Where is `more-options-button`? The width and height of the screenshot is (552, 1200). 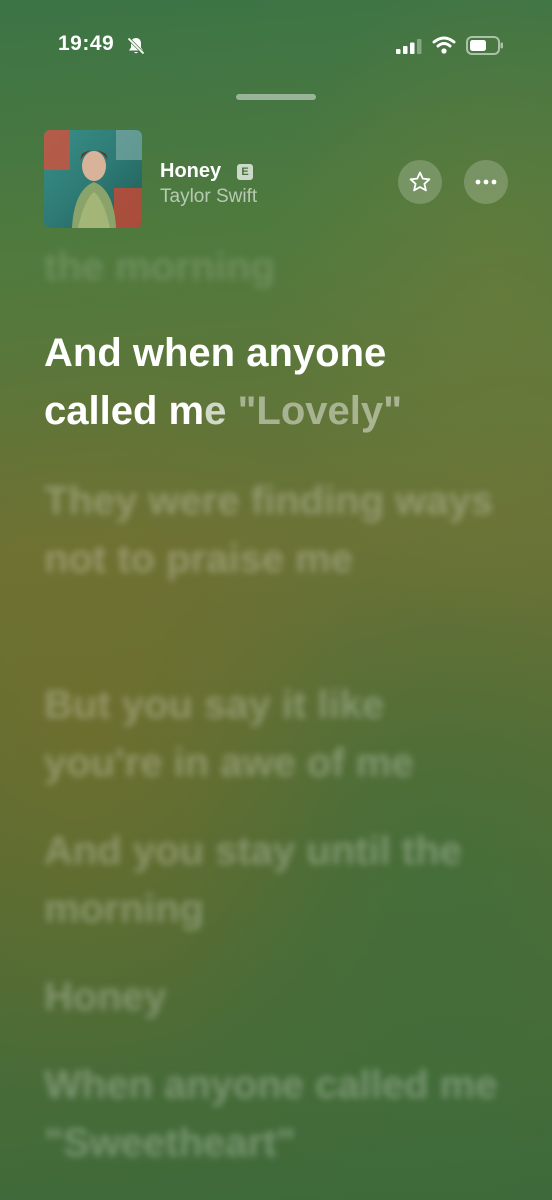
more-options-button is located at coordinates (486, 182).